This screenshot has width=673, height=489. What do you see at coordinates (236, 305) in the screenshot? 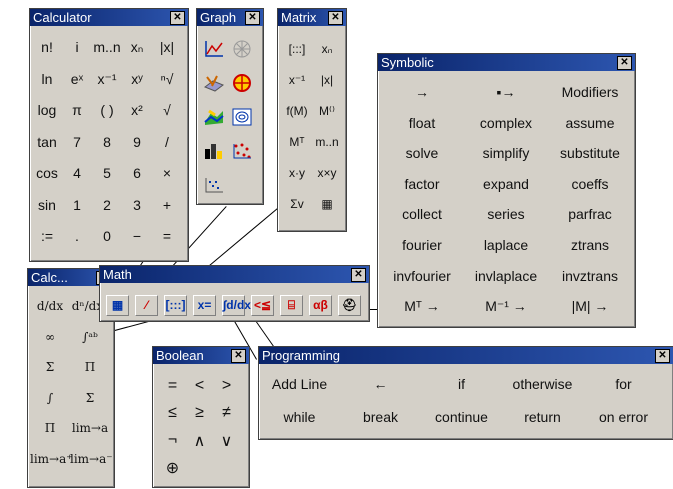
I see `math-toolbar-button: ∫d/dx` at bounding box center [236, 305].